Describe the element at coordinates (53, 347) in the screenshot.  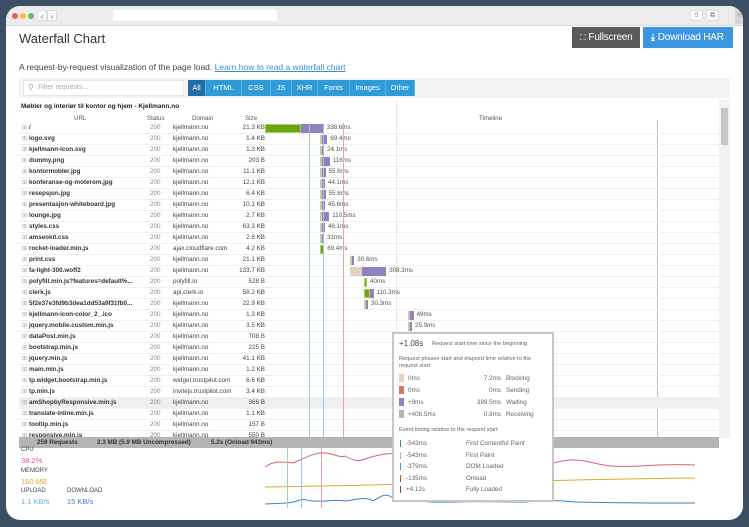
I see `request-url: bootstrap.min.js` at that location.